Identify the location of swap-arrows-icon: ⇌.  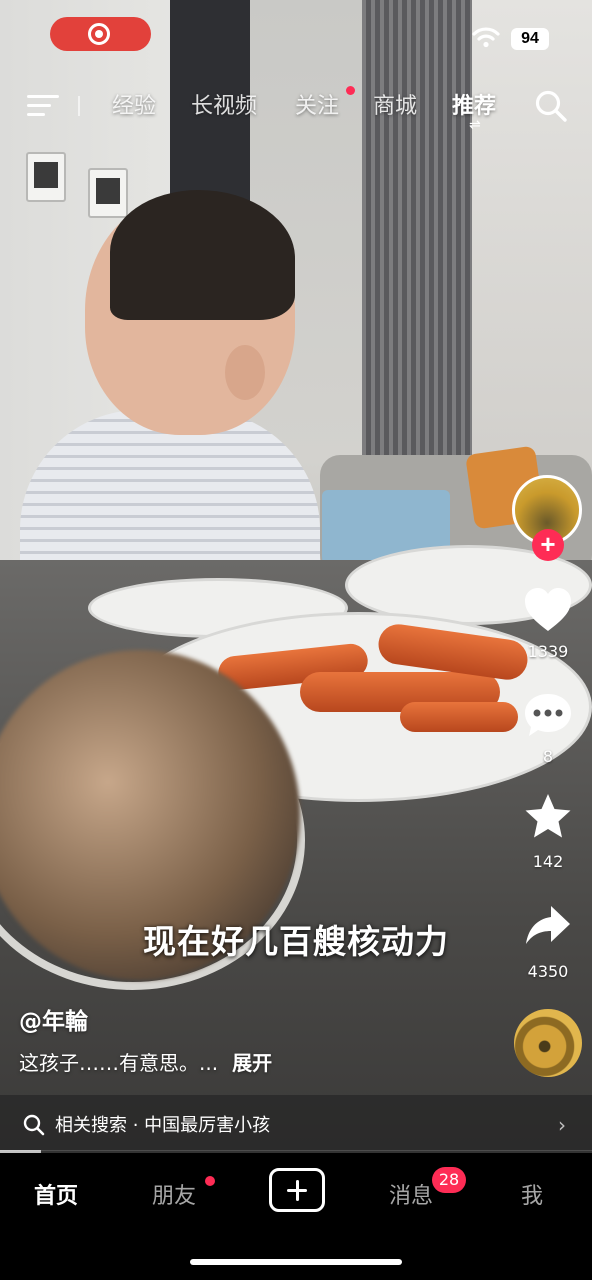
(475, 125).